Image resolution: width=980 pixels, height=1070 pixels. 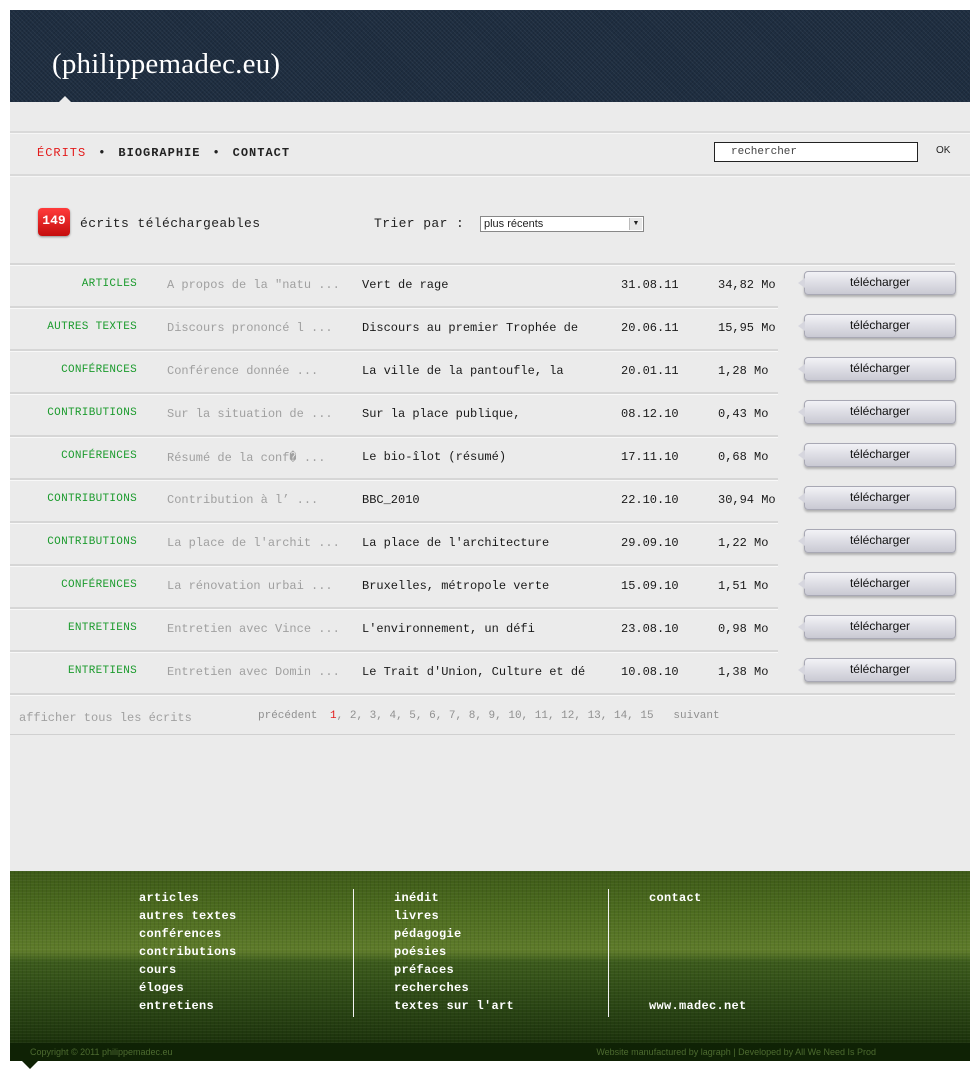 I want to click on pager-page: 11, so click(x=541, y=716).